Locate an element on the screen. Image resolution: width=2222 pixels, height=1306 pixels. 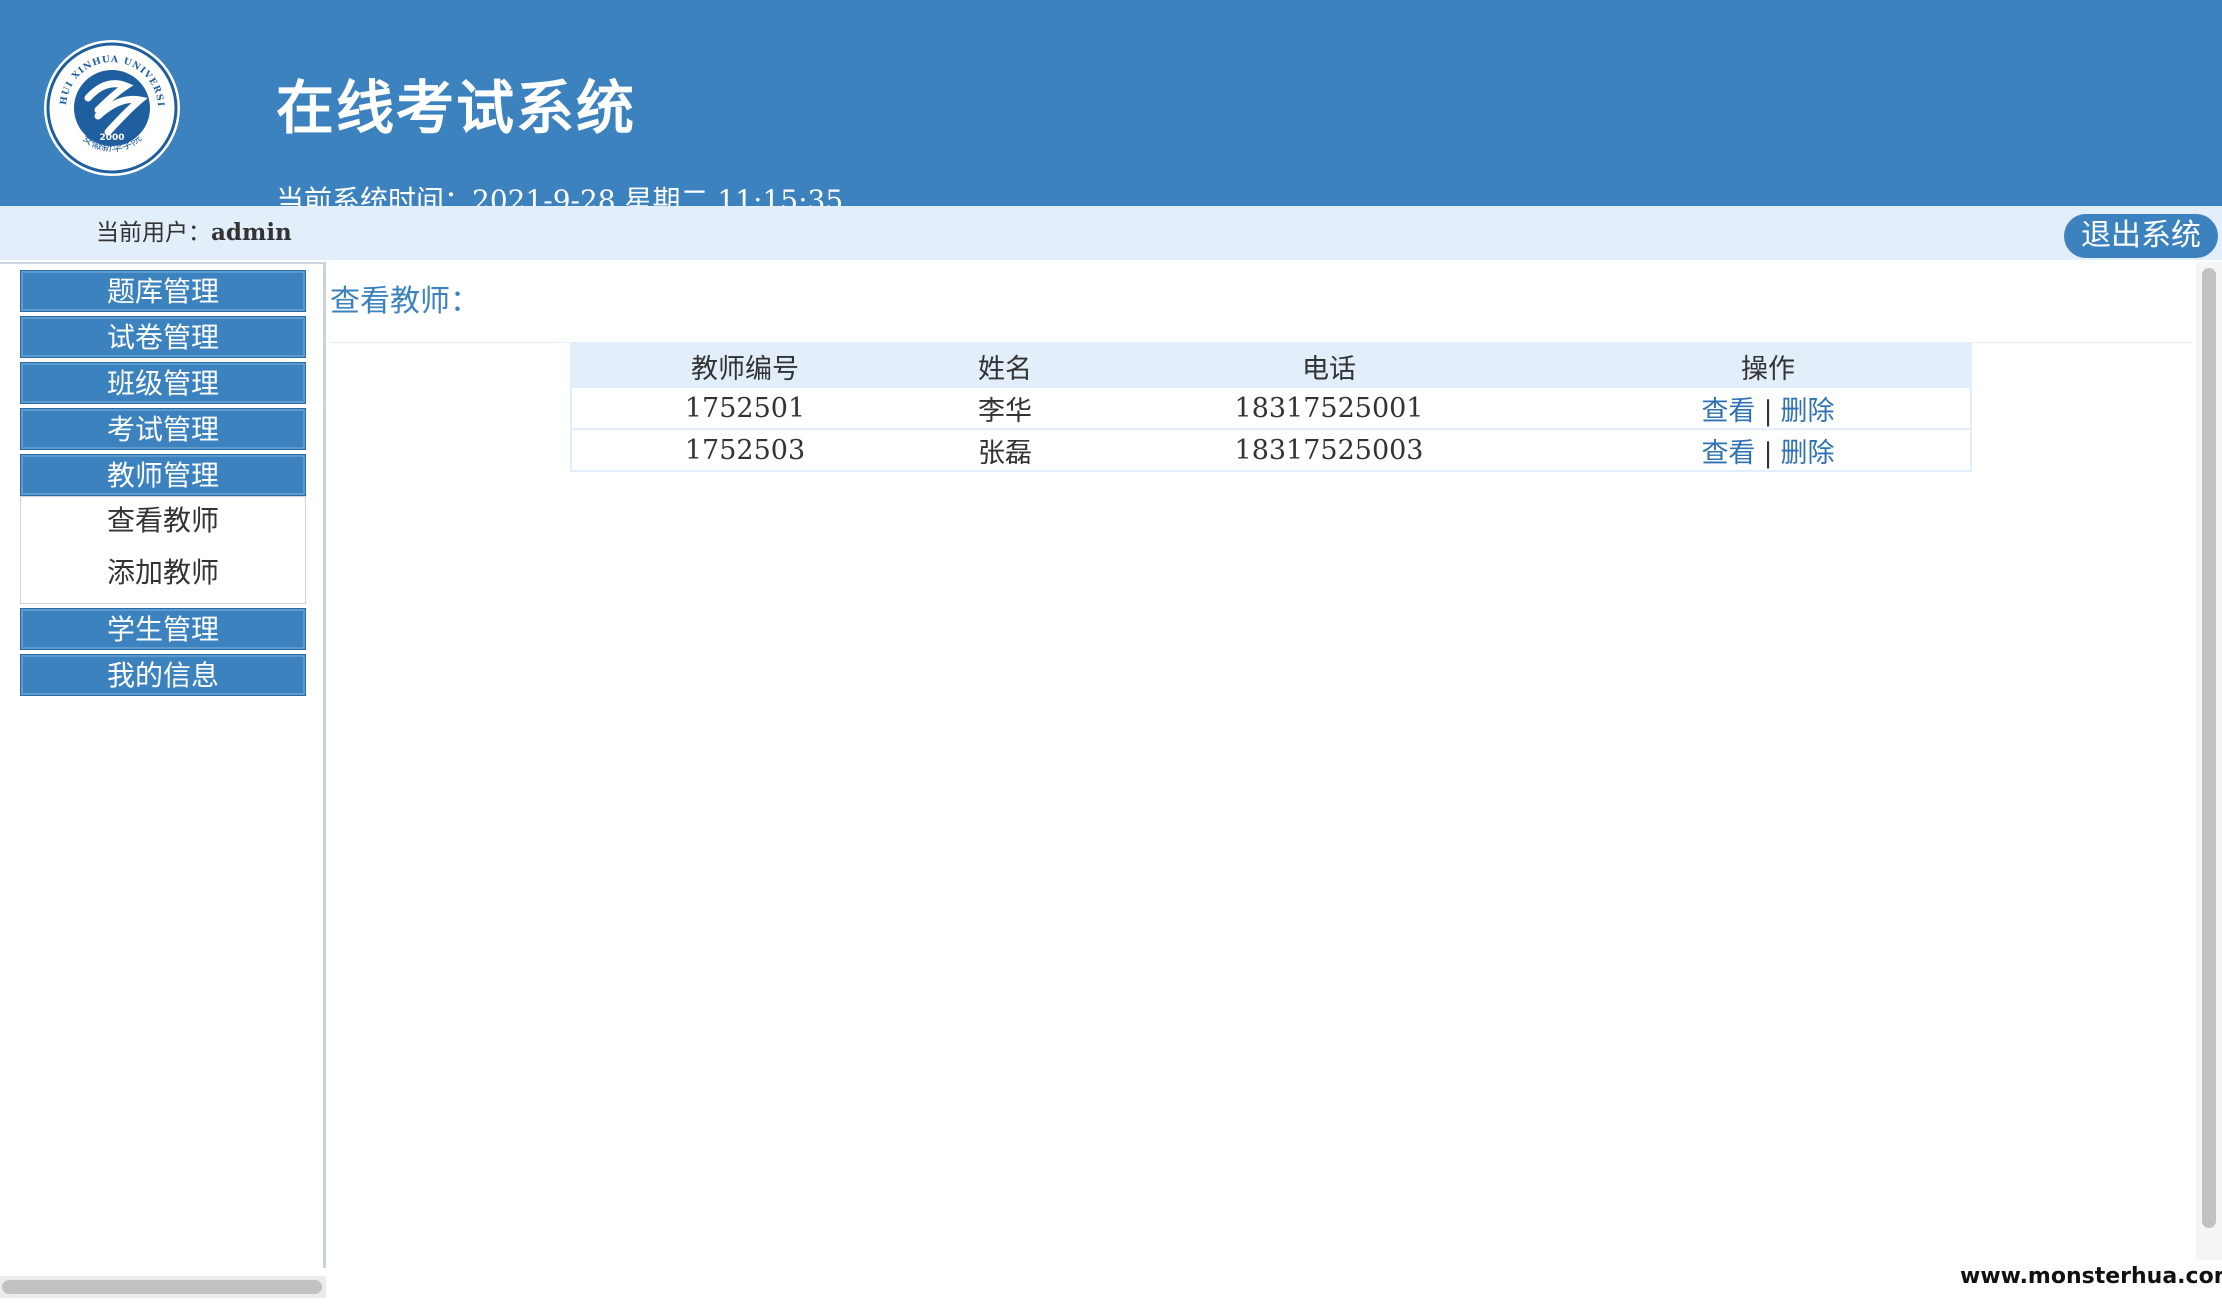
menu-exams: 考试管理 is located at coordinates (163, 429).